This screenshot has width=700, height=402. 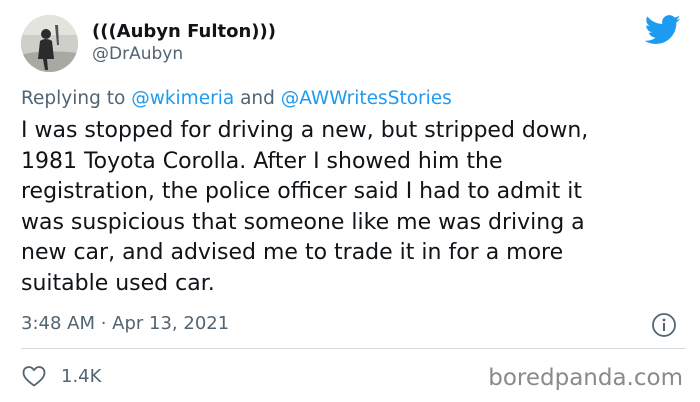 I want to click on profile-photo-silhouette-icon, so click(x=49, y=43).